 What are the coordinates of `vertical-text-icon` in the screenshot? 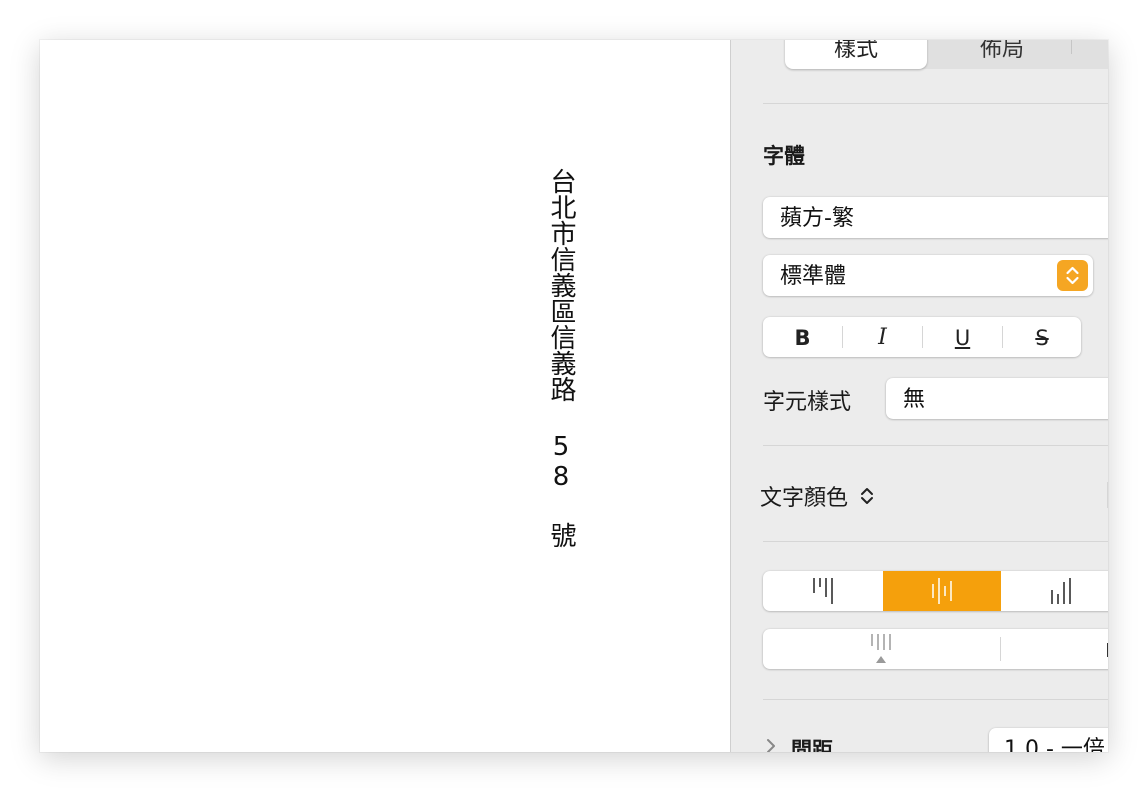 It's located at (881, 648).